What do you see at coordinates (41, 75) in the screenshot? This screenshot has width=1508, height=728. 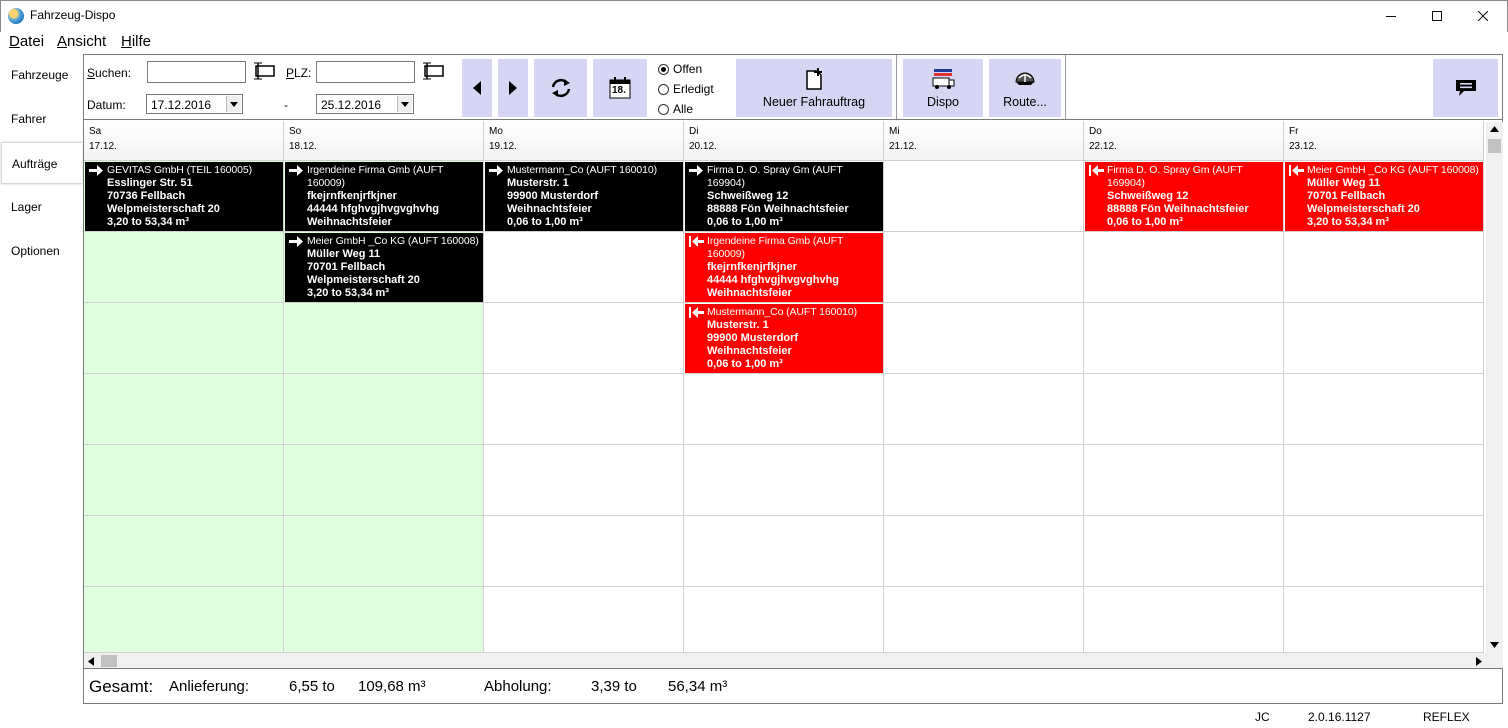 I see `nav-fahrzeuge: Fahrzeuge` at bounding box center [41, 75].